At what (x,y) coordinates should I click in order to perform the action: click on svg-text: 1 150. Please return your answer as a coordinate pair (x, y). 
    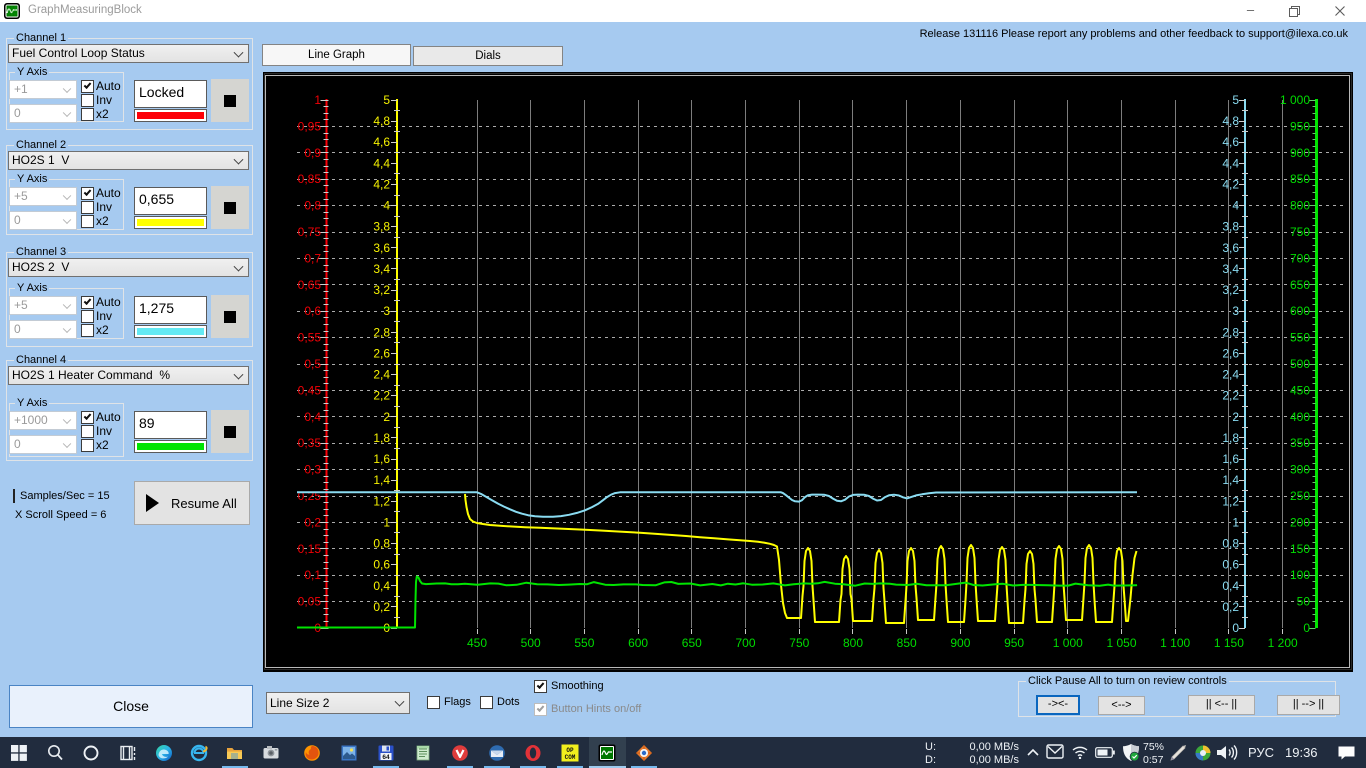
    Looking at the image, I should click on (1229, 643).